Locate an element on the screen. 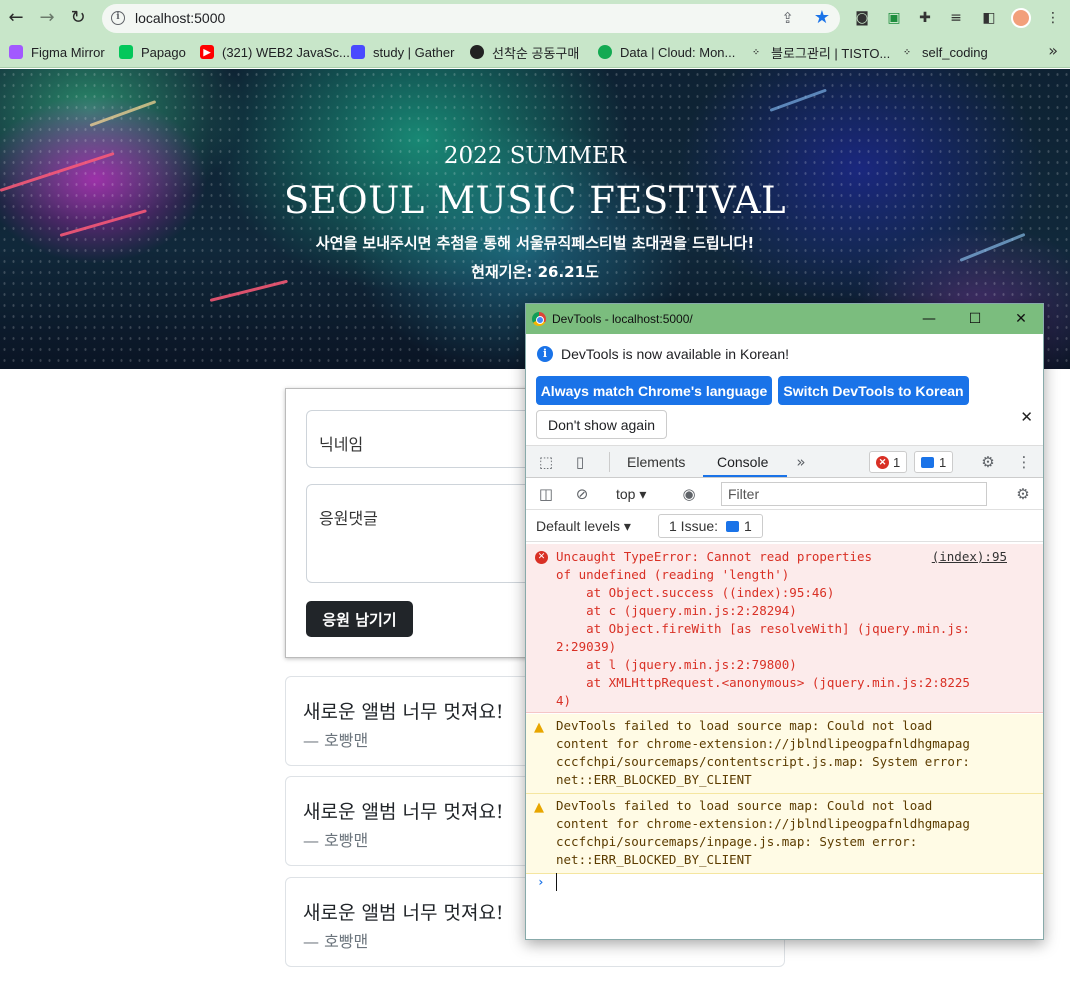 This screenshot has height=987, width=1070. tab-elements: Elements is located at coordinates (656, 462).